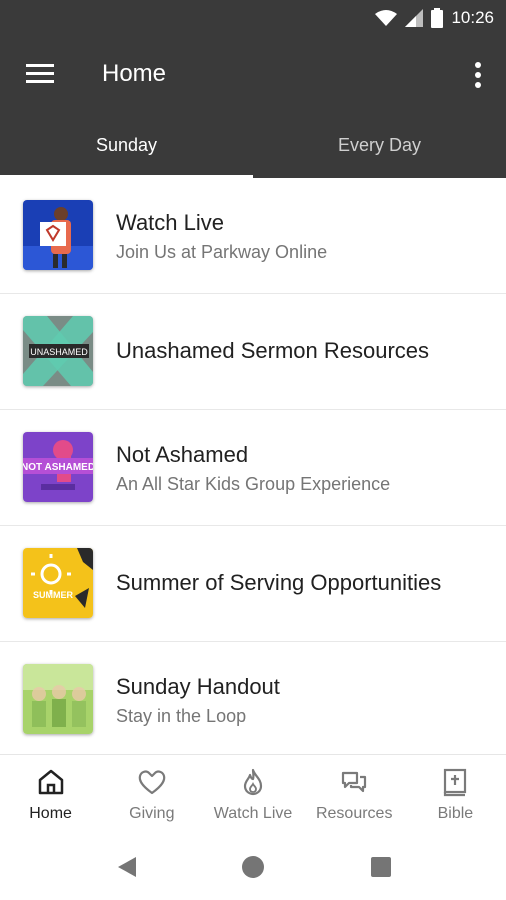 The image size is (506, 900). Describe the element at coordinates (253, 813) in the screenshot. I see `nav-label: Watch Live` at that location.